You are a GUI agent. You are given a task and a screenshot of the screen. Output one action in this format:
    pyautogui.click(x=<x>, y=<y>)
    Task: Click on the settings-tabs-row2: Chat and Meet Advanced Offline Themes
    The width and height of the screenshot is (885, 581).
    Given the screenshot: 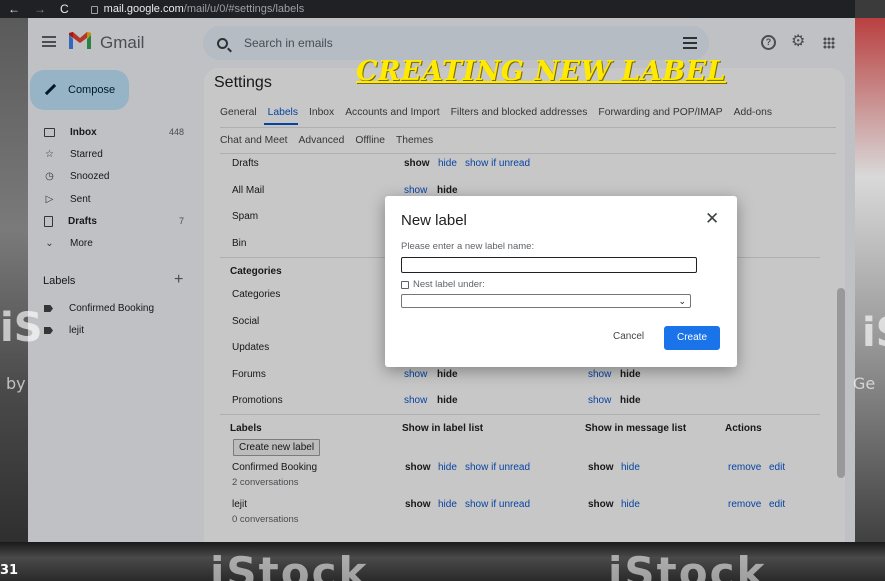 What is the action you would take?
    pyautogui.click(x=326, y=140)
    